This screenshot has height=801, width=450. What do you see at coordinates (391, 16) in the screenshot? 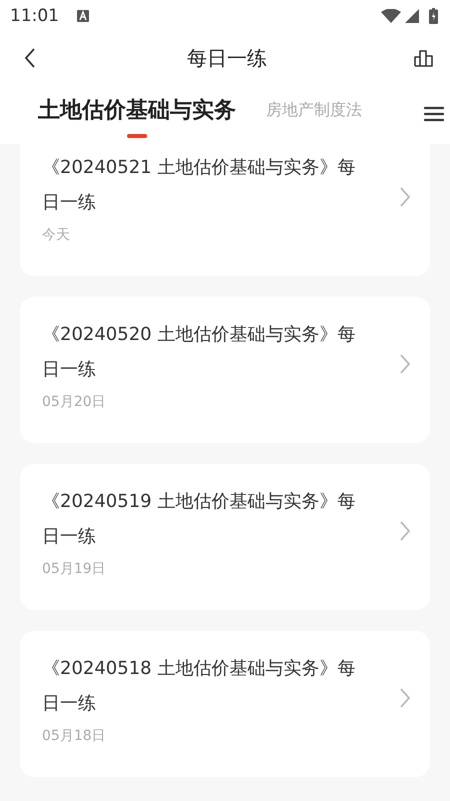
I see `wifi-icon` at bounding box center [391, 16].